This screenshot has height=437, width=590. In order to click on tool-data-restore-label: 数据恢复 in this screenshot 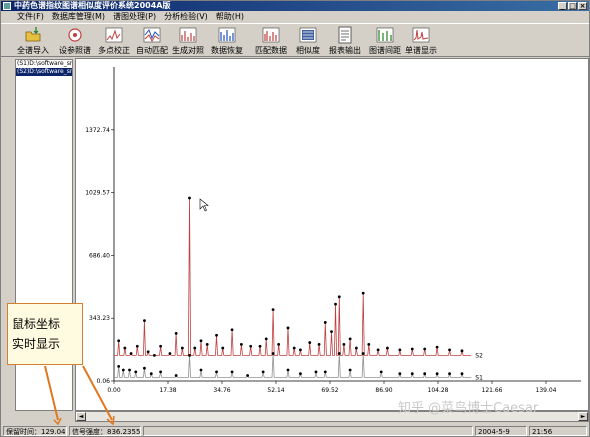, I will do `click(227, 50)`.